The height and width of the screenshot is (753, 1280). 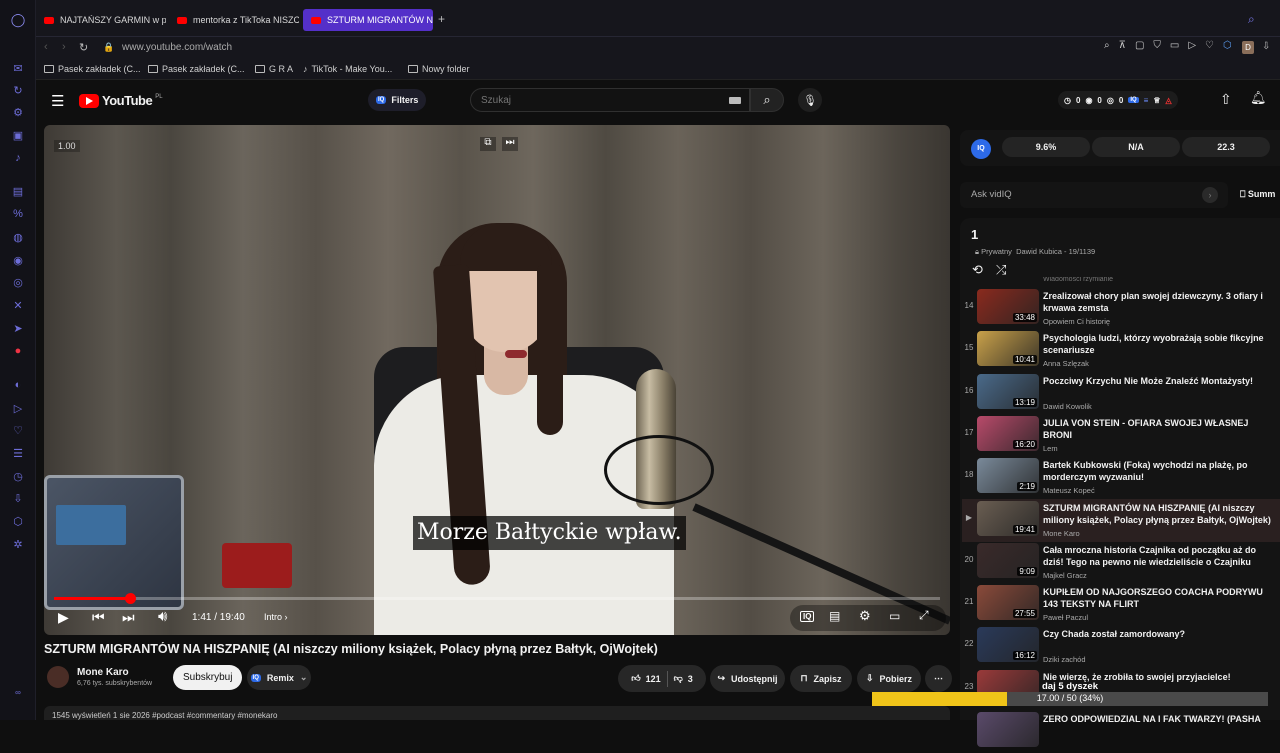 What do you see at coordinates (889, 678) in the screenshot?
I see `download-button: ⇩ Pobierz` at bounding box center [889, 678].